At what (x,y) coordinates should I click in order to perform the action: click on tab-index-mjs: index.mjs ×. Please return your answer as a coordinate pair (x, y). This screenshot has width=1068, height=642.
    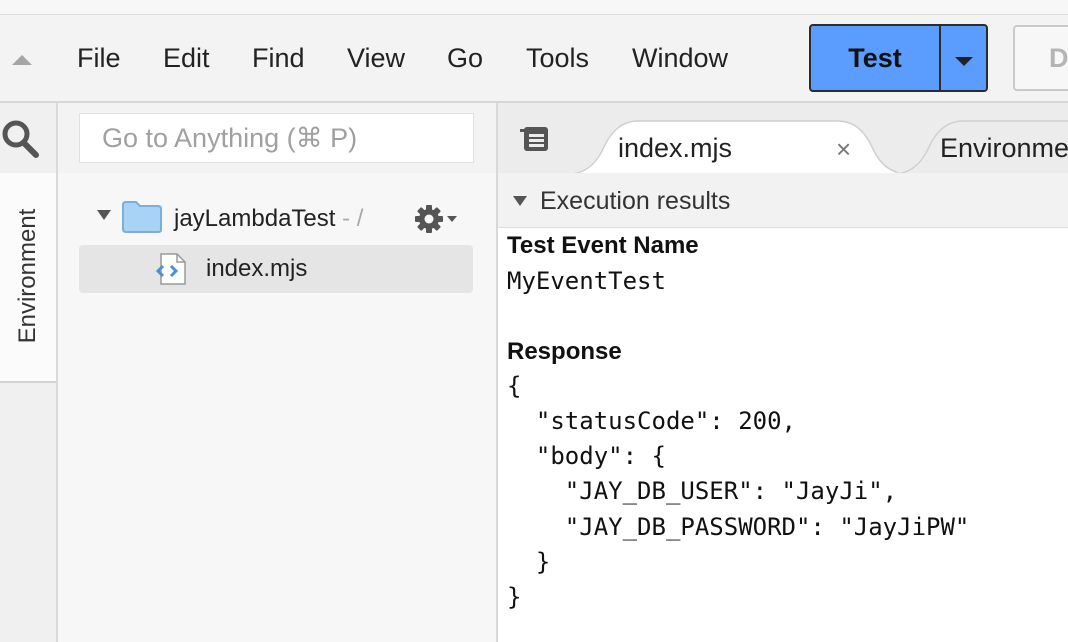
    Looking at the image, I should click on (738, 145).